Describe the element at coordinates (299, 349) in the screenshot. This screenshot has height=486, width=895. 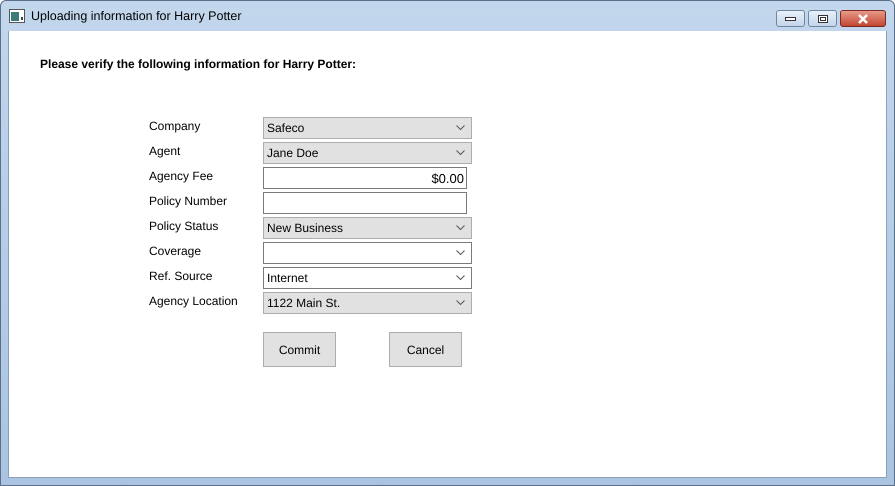
I see `dialog-button: Commit` at that location.